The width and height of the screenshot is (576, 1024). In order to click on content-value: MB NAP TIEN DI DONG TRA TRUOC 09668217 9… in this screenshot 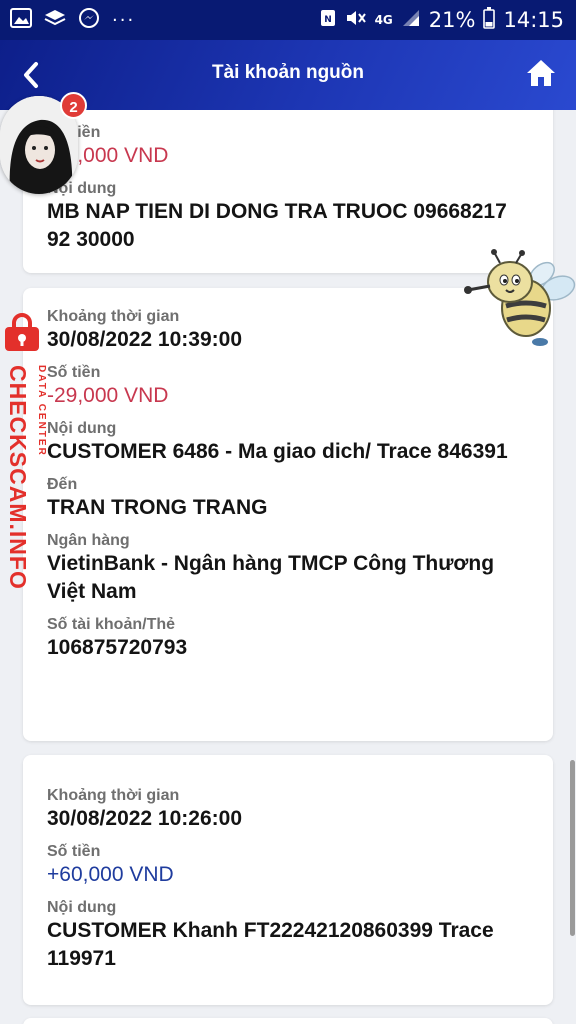, I will do `click(277, 225)`.